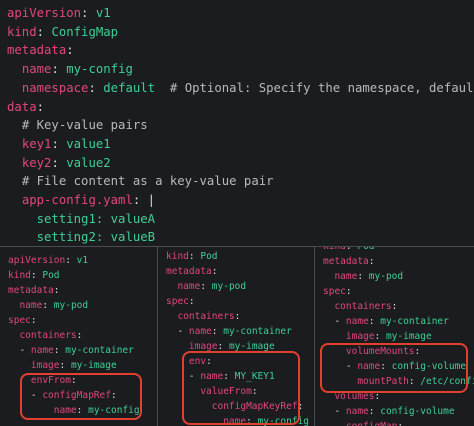 Image resolution: width=474 pixels, height=426 pixels. What do you see at coordinates (147, 181) in the screenshot?
I see `yaml-comment: # File content as a key-value pair` at bounding box center [147, 181].